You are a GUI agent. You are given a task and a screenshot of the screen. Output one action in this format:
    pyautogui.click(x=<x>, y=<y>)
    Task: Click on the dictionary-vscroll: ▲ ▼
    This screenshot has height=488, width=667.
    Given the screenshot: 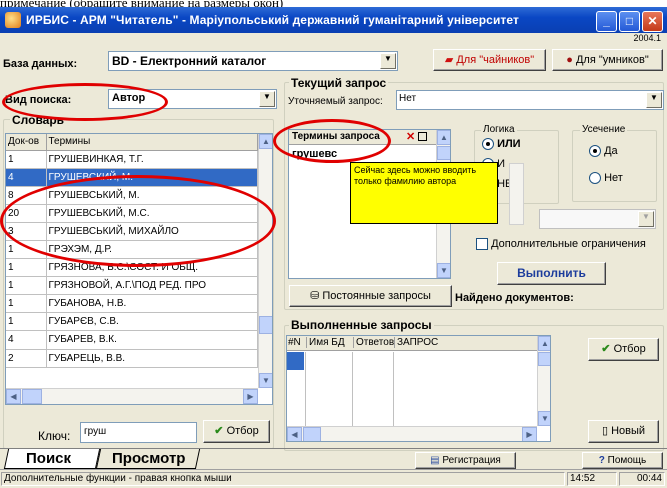 What is the action you would take?
    pyautogui.click(x=265, y=261)
    